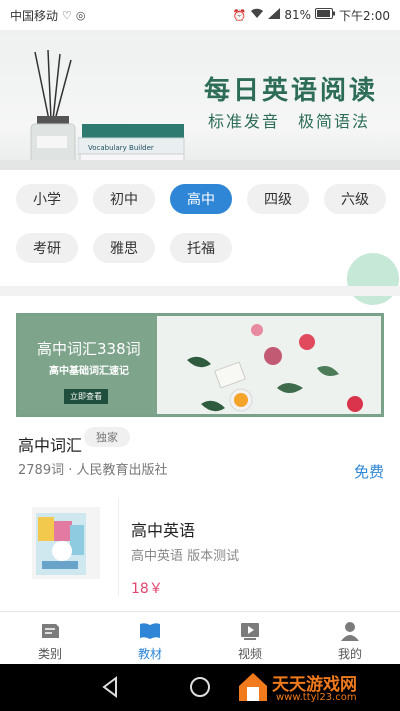  I want to click on course-price-free: 免费, so click(369, 471).